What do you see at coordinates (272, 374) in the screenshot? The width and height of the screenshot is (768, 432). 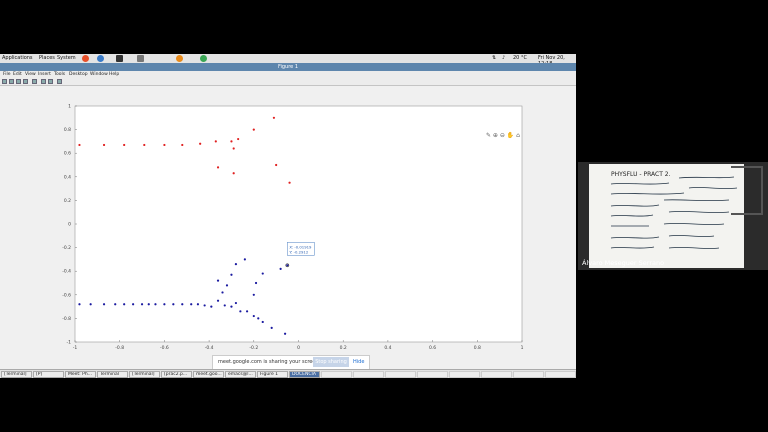 I see `taskbar-item: Figure 1` at bounding box center [272, 374].